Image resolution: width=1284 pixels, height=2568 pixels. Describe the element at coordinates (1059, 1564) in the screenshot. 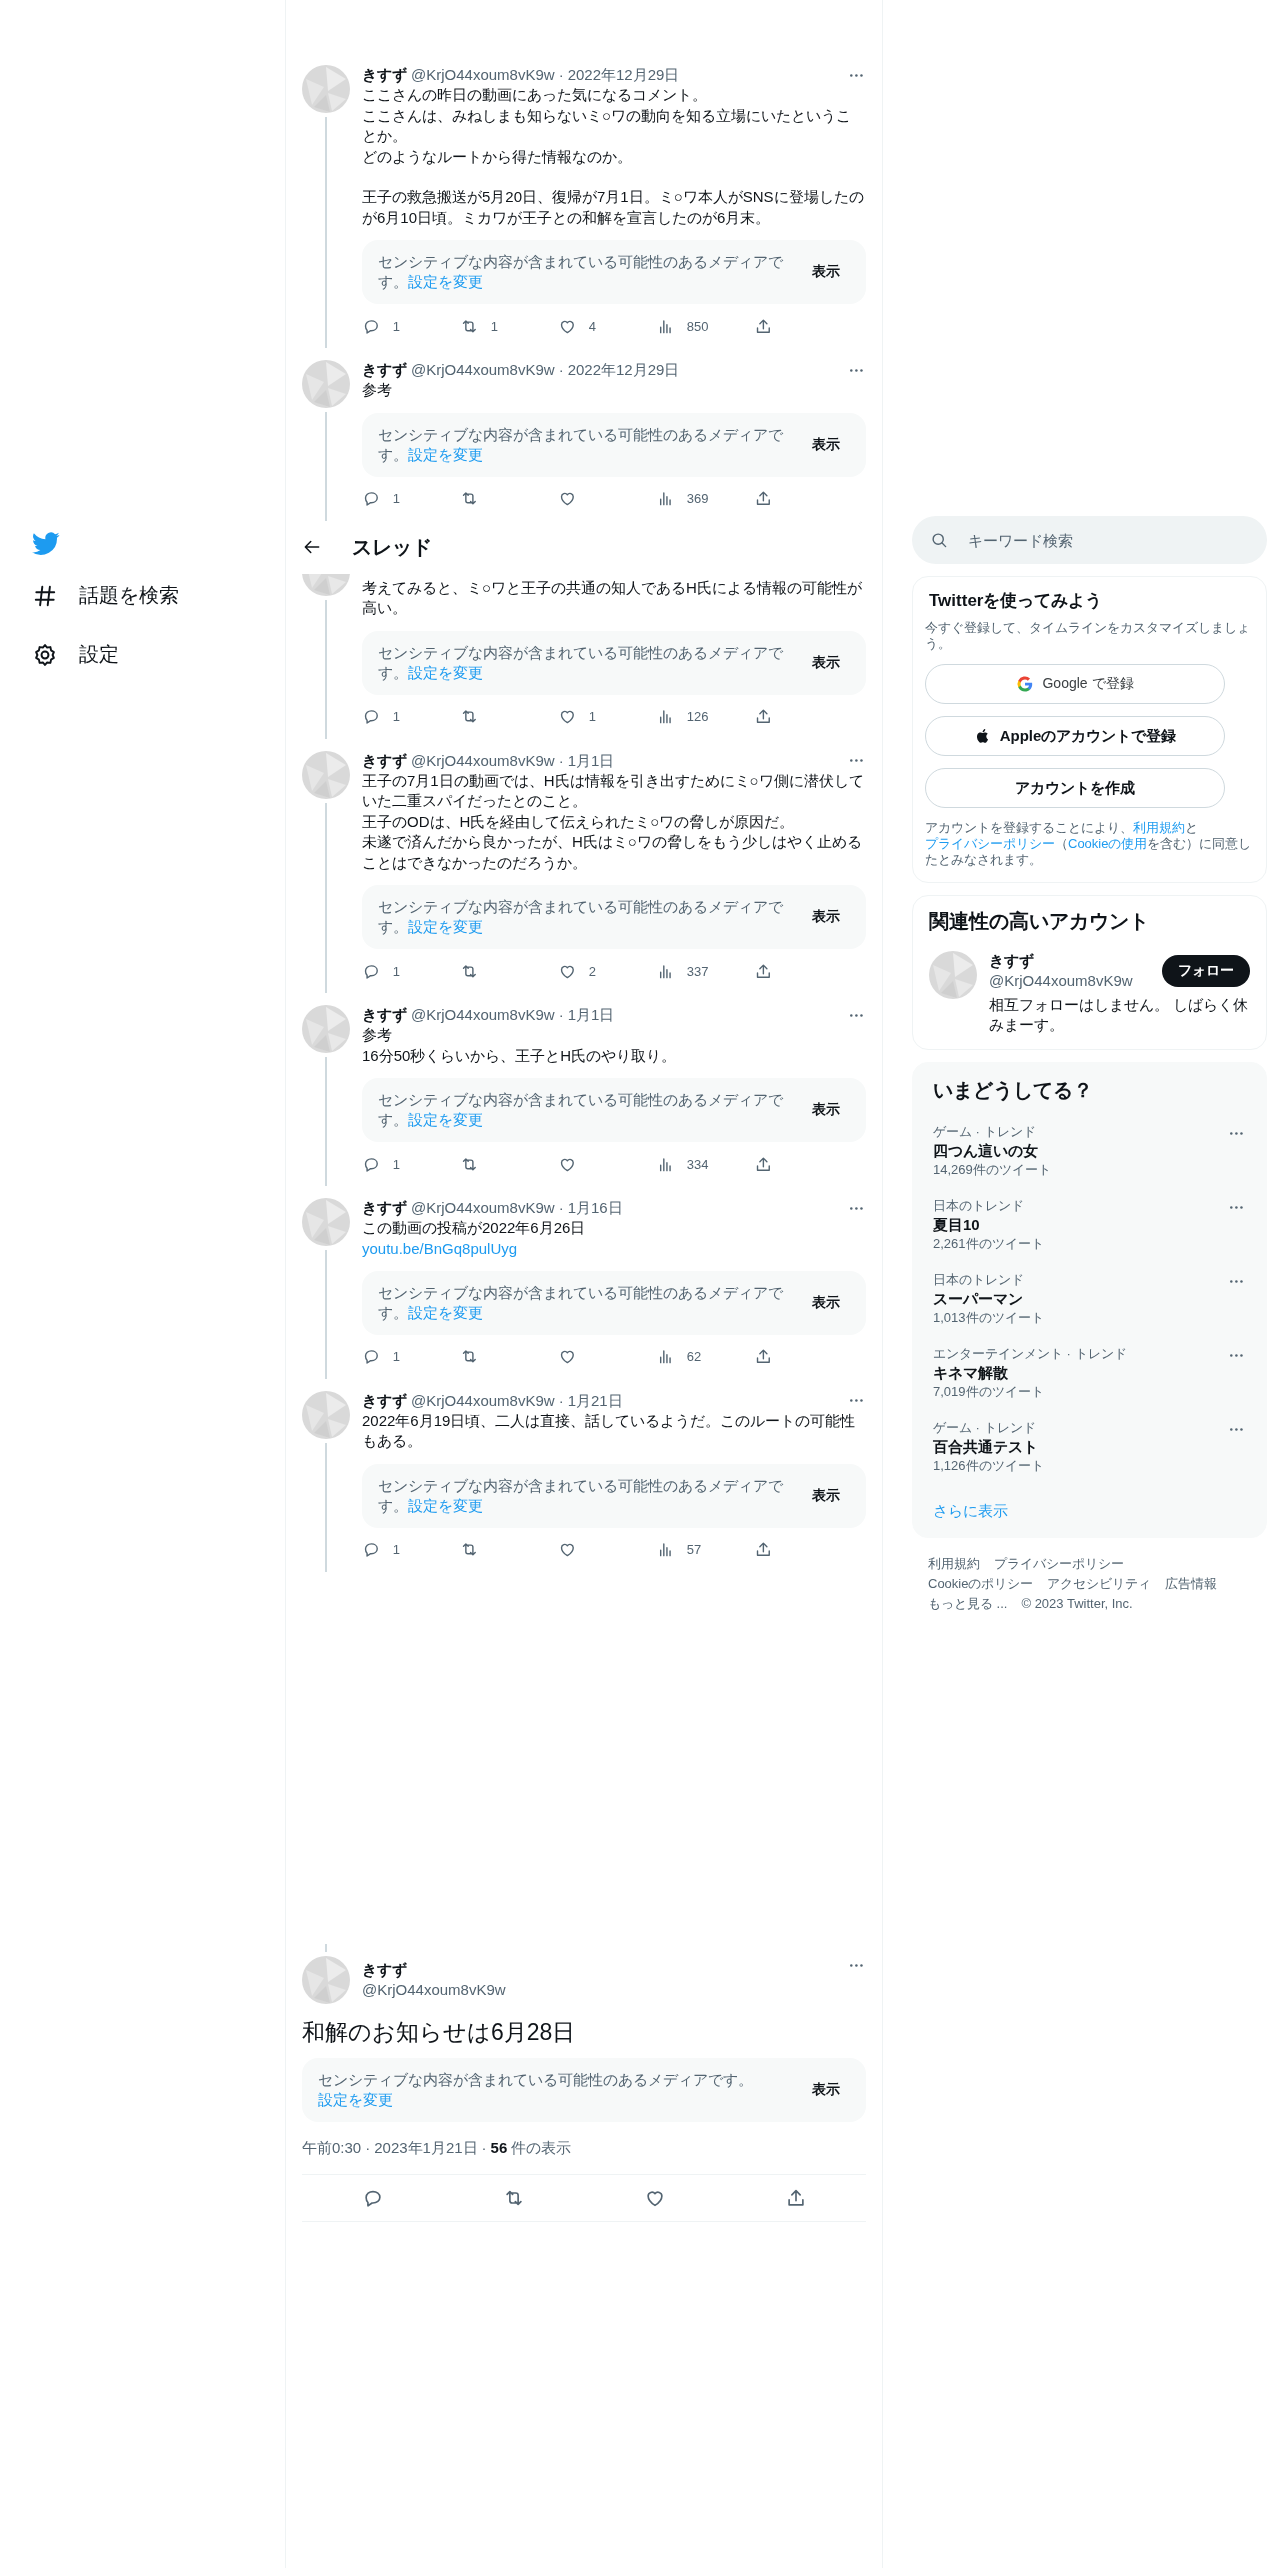

I see `footer-link: プライバシーポリシー` at that location.